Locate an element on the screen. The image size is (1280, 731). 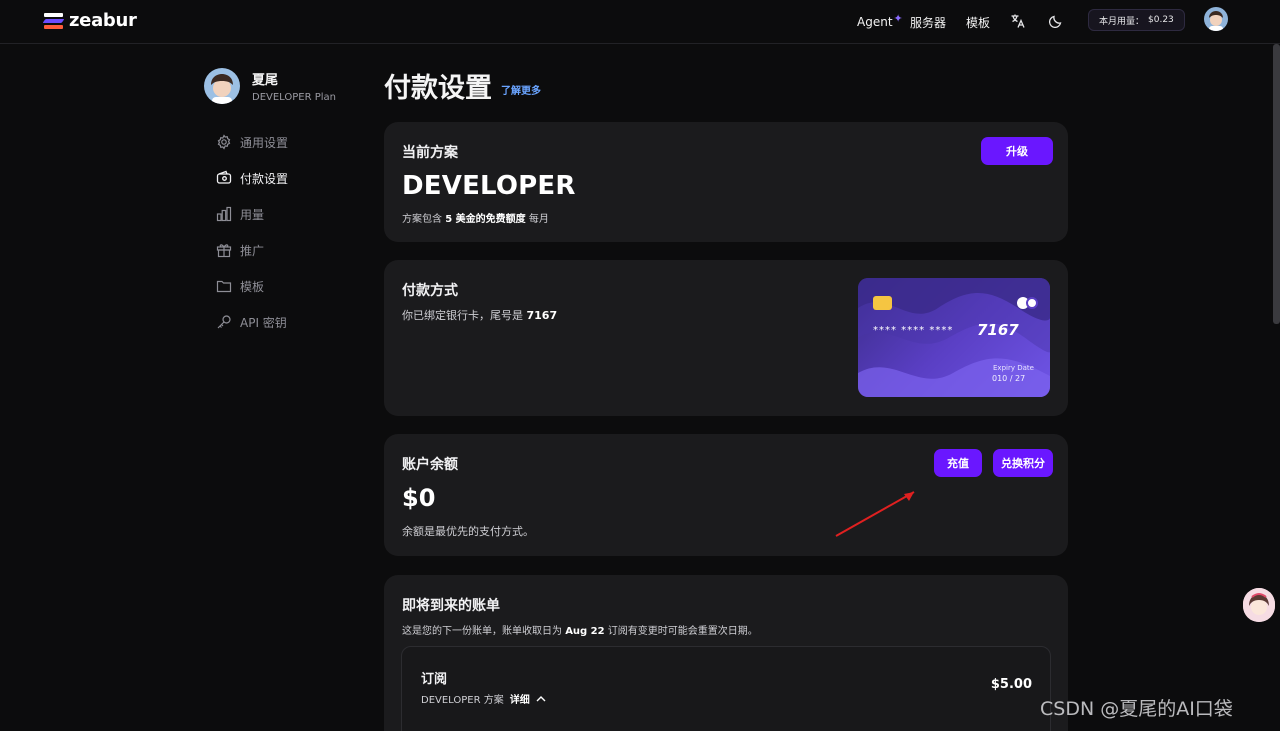
bill-note-suffix: 订阅有变更时可能会重置次日期。 is located at coordinates (682, 631).